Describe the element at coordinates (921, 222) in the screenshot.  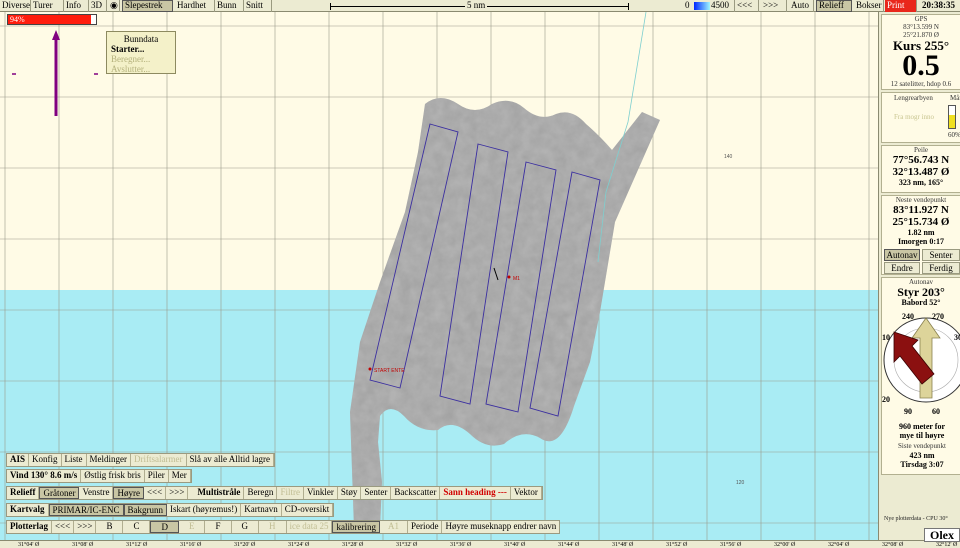
I see `waypoint-lon: 25°15.734 Ø` at that location.